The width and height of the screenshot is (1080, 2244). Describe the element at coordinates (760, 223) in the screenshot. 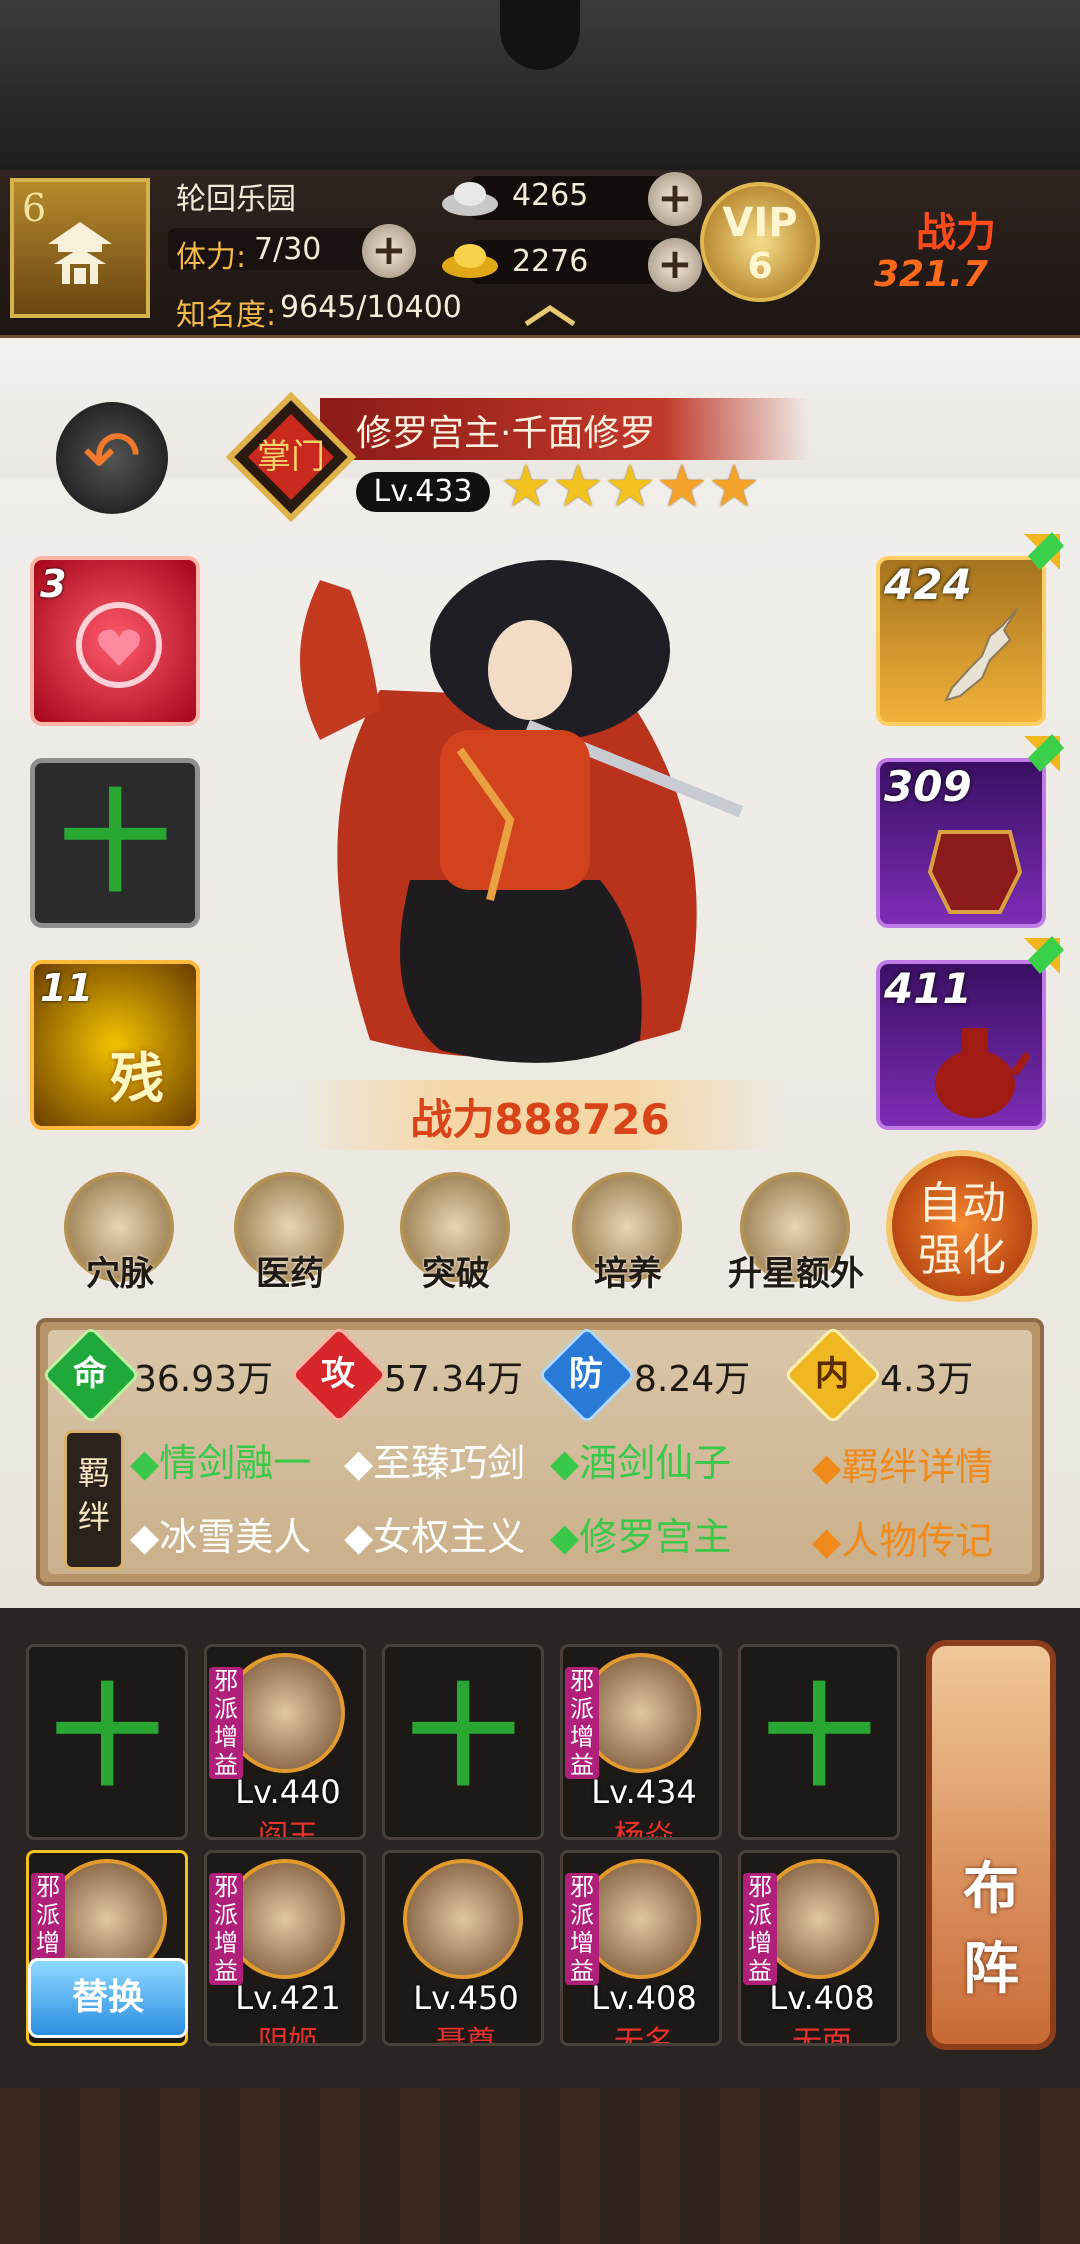

I see `vip-label: VIP` at that location.